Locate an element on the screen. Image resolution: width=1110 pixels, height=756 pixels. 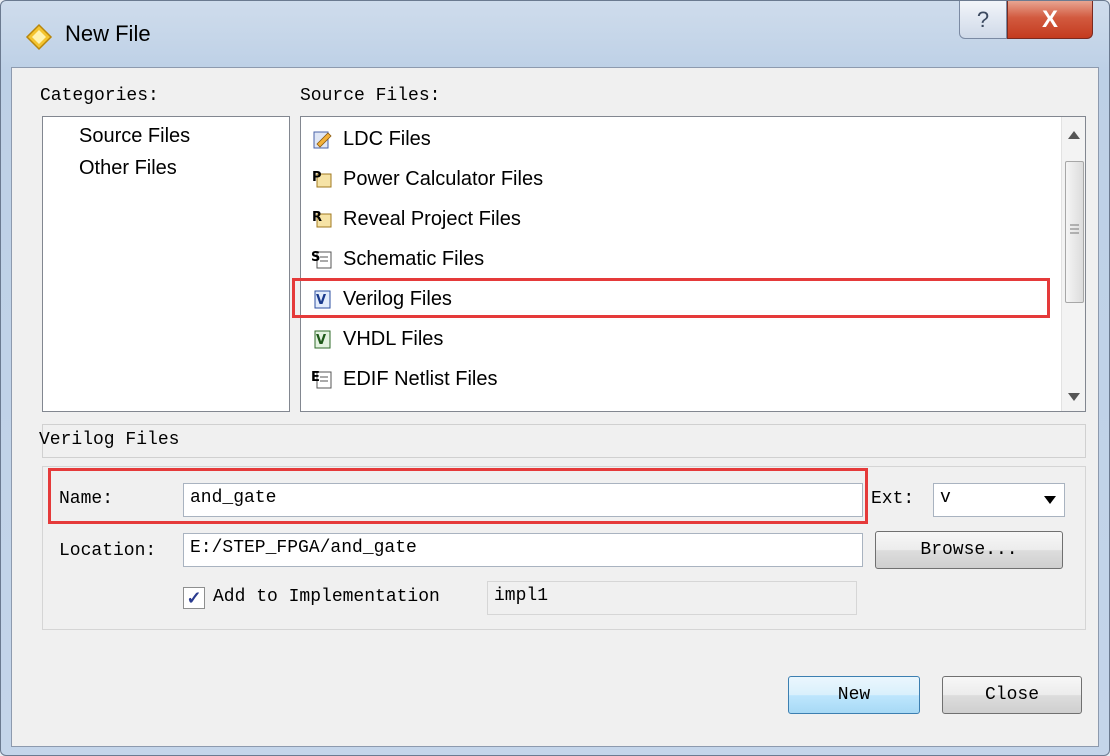
file-type-item-schematic: S Schematic Files is located at coordinates (397, 259).